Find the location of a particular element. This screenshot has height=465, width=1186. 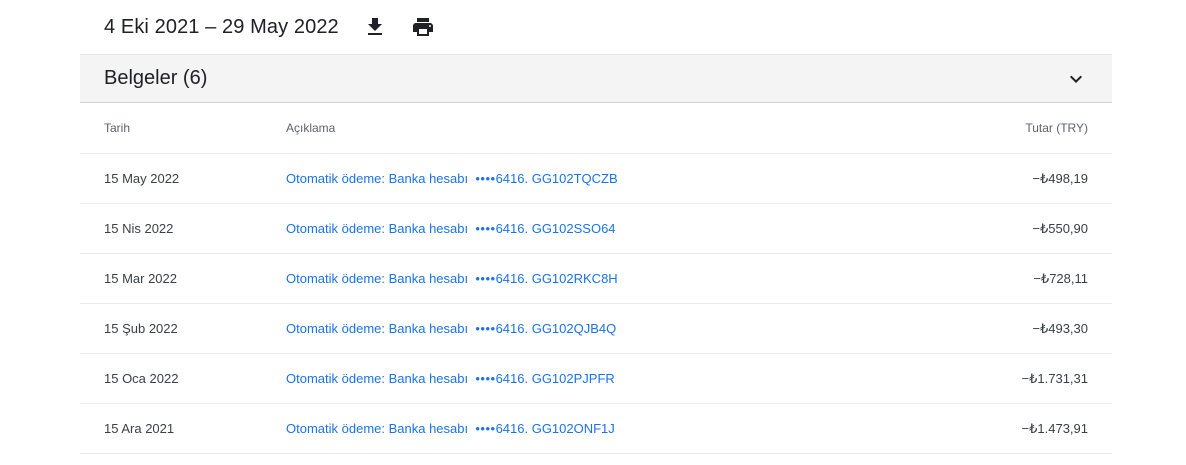

row-amount: −₺493,30 is located at coordinates (1060, 328).